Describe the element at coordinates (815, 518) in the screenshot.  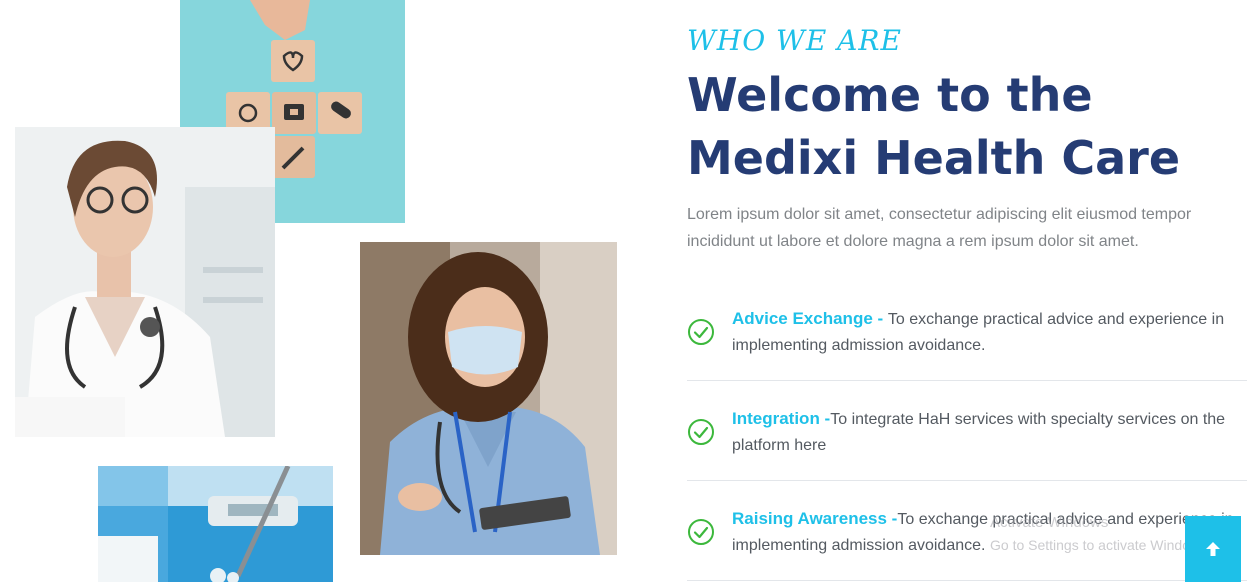
I see `feature-title: Raising Awareness -` at that location.